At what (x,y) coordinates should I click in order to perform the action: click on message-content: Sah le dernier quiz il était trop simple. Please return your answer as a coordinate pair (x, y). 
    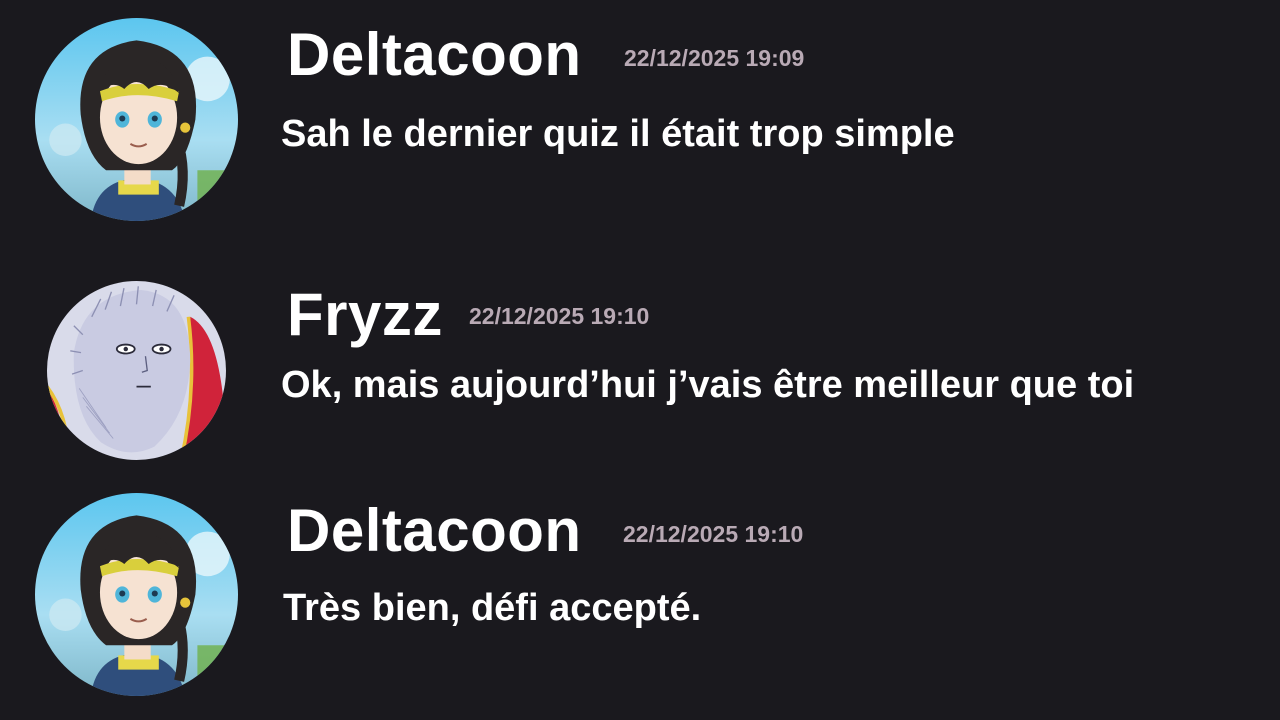
    Looking at the image, I should click on (618, 134).